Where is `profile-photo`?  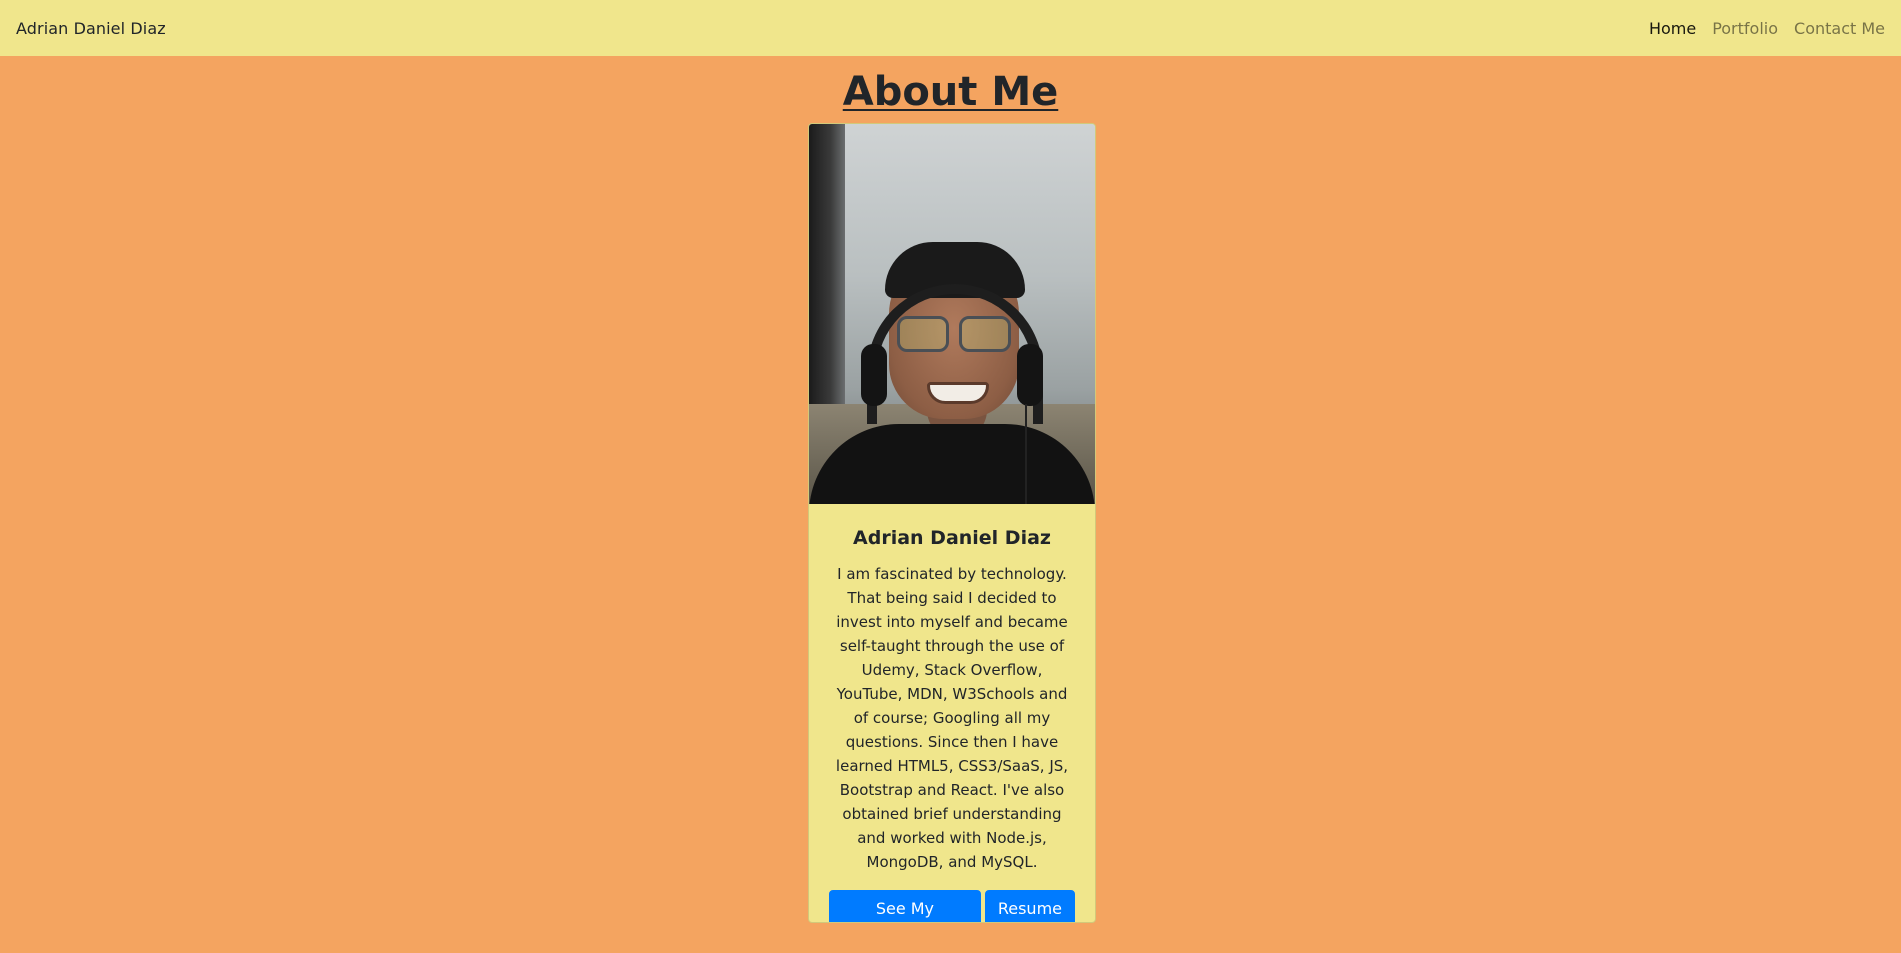 profile-photo is located at coordinates (952, 314).